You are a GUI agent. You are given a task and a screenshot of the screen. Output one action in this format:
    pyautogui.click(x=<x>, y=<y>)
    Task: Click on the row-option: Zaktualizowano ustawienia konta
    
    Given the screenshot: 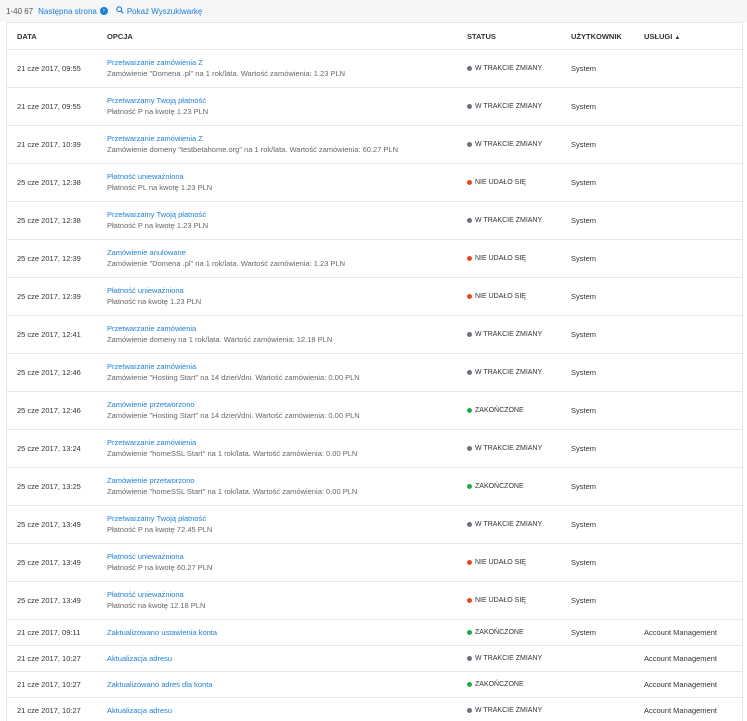 What is the action you would take?
    pyautogui.click(x=287, y=633)
    